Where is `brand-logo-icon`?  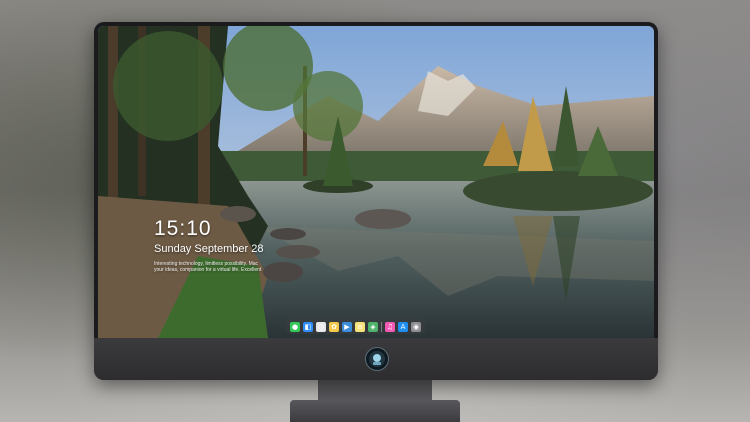 brand-logo-icon is located at coordinates (377, 359).